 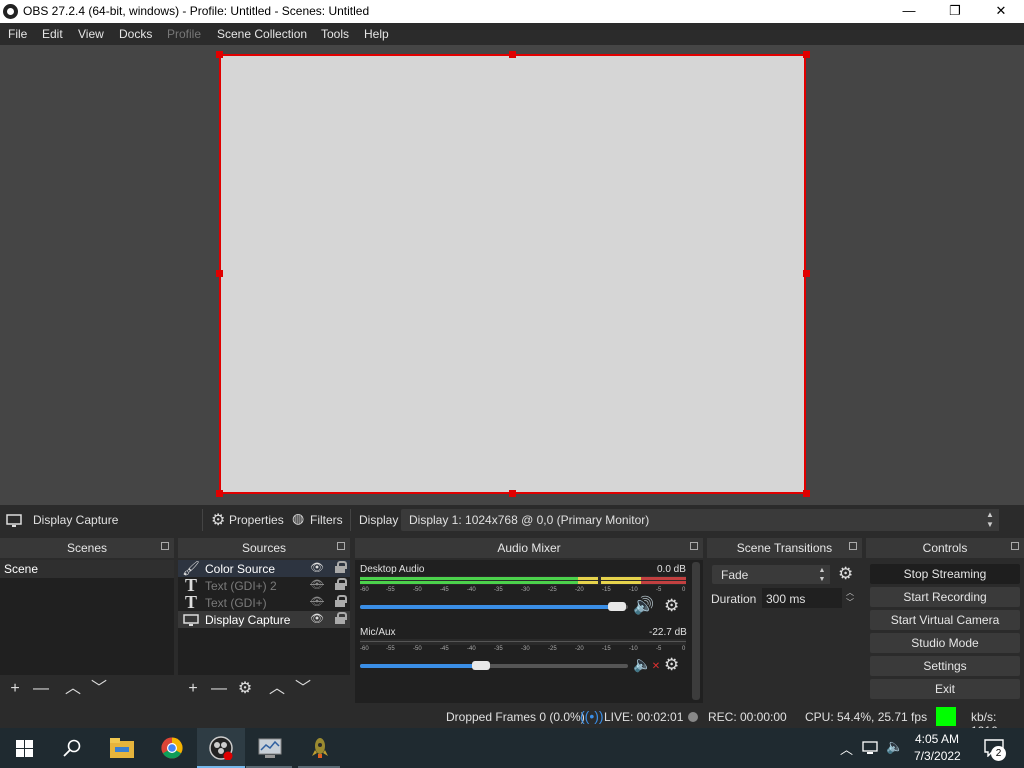 I want to click on settings-button: Settings, so click(x=945, y=666).